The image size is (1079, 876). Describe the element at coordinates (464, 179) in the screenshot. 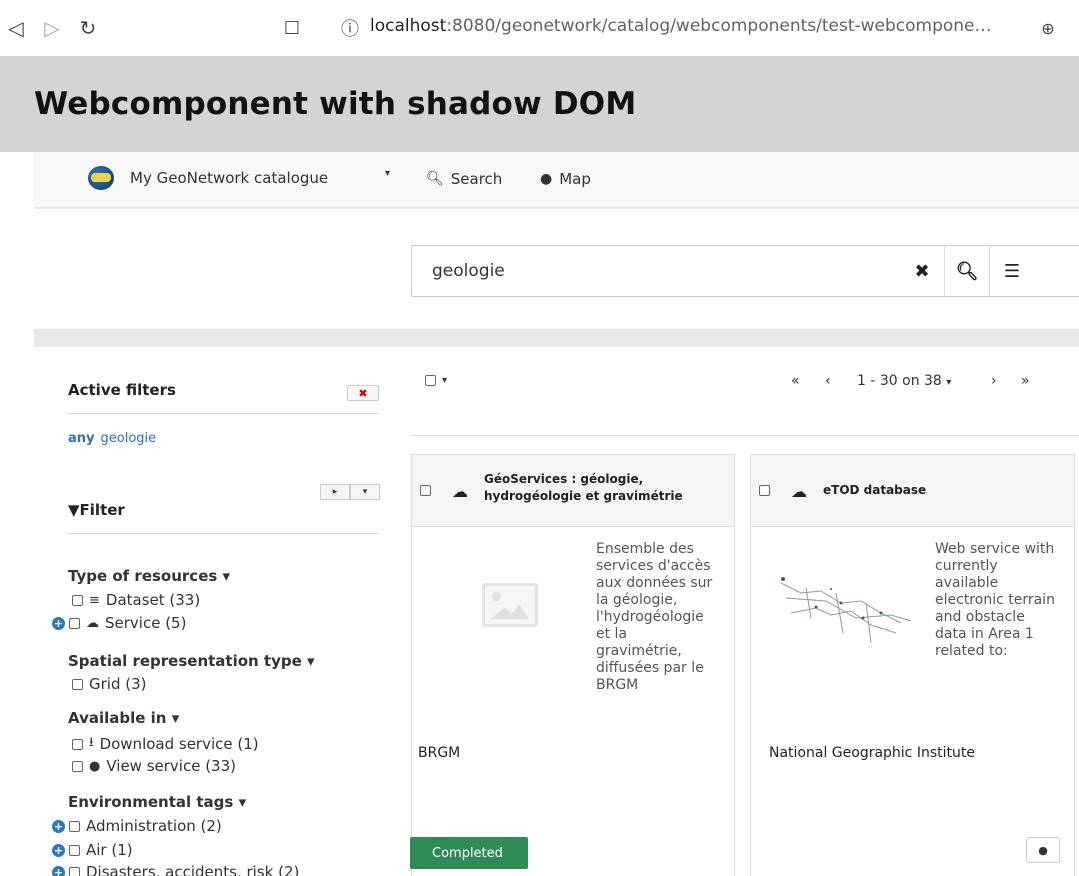

I see `nav-search-link: 🔍︎ Search` at that location.